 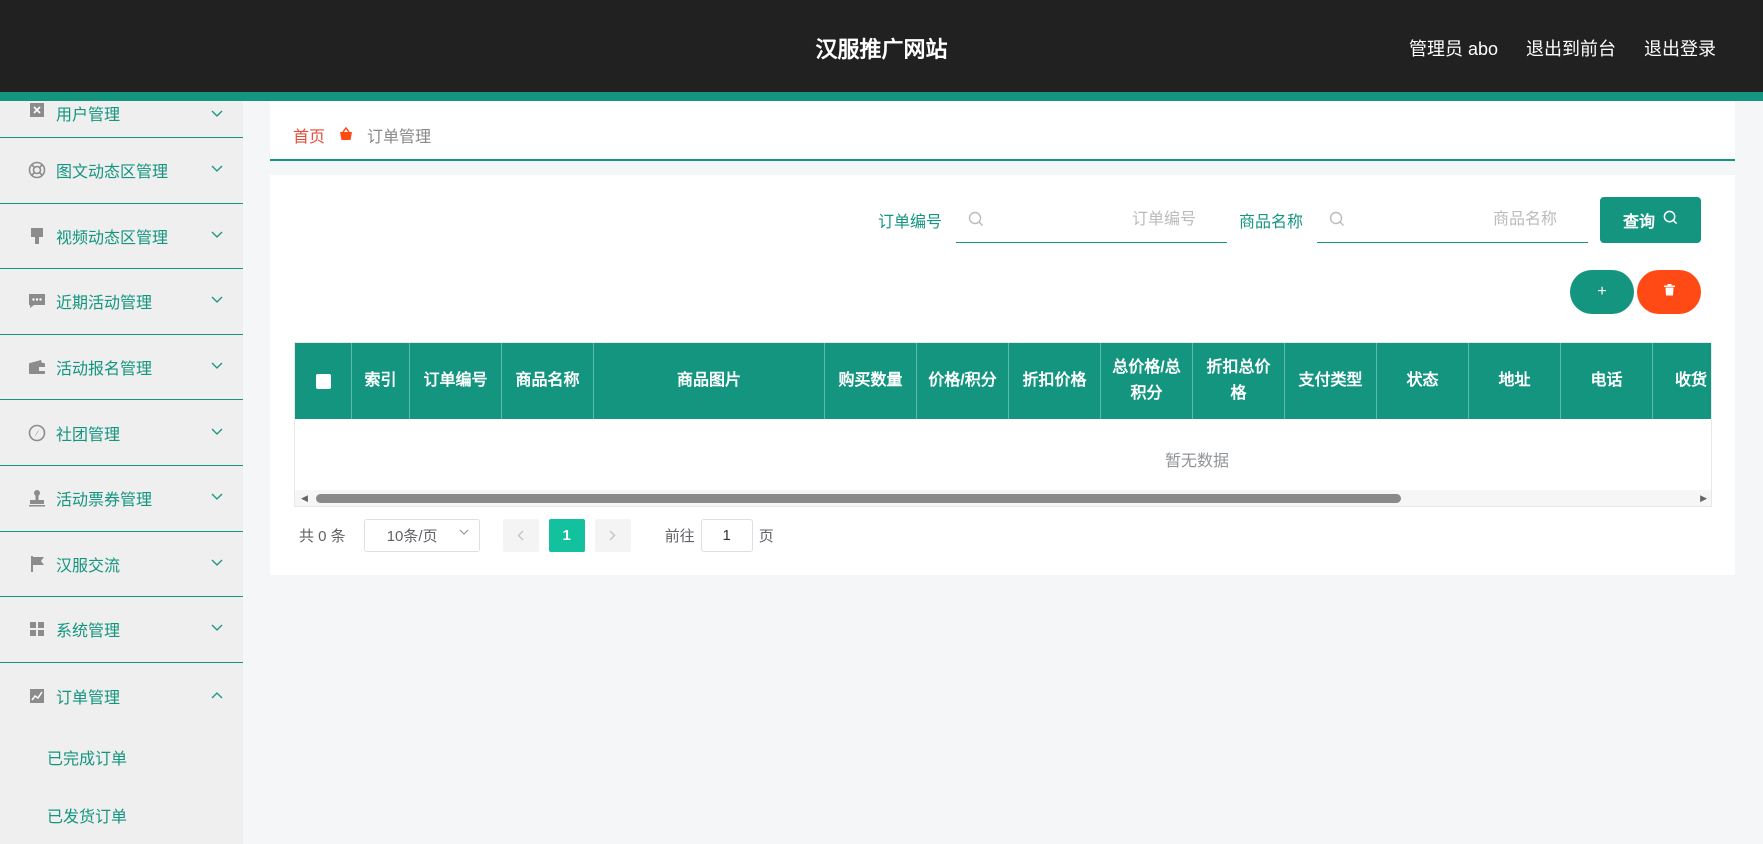 I want to click on column-header: 状态, so click(x=1423, y=381).